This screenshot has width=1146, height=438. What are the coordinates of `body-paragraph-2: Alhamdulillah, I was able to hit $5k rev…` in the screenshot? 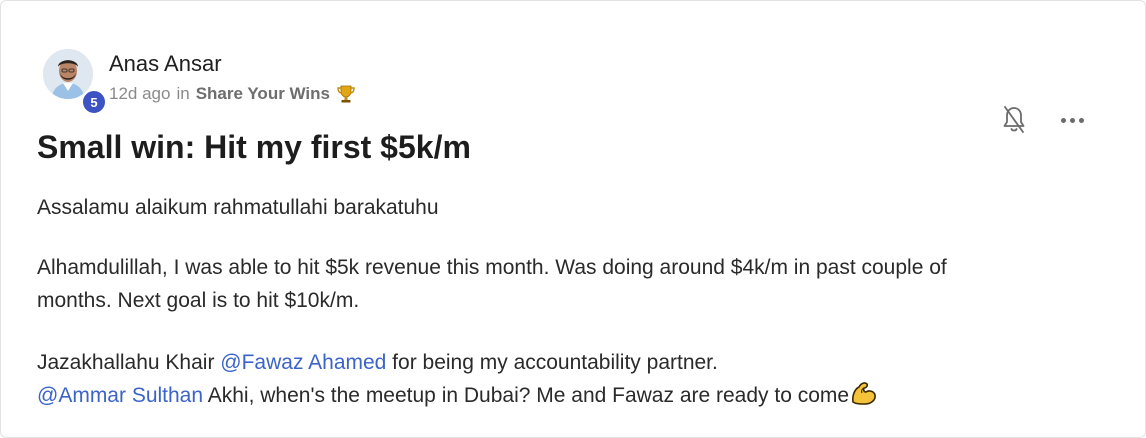 It's located at (492, 284).